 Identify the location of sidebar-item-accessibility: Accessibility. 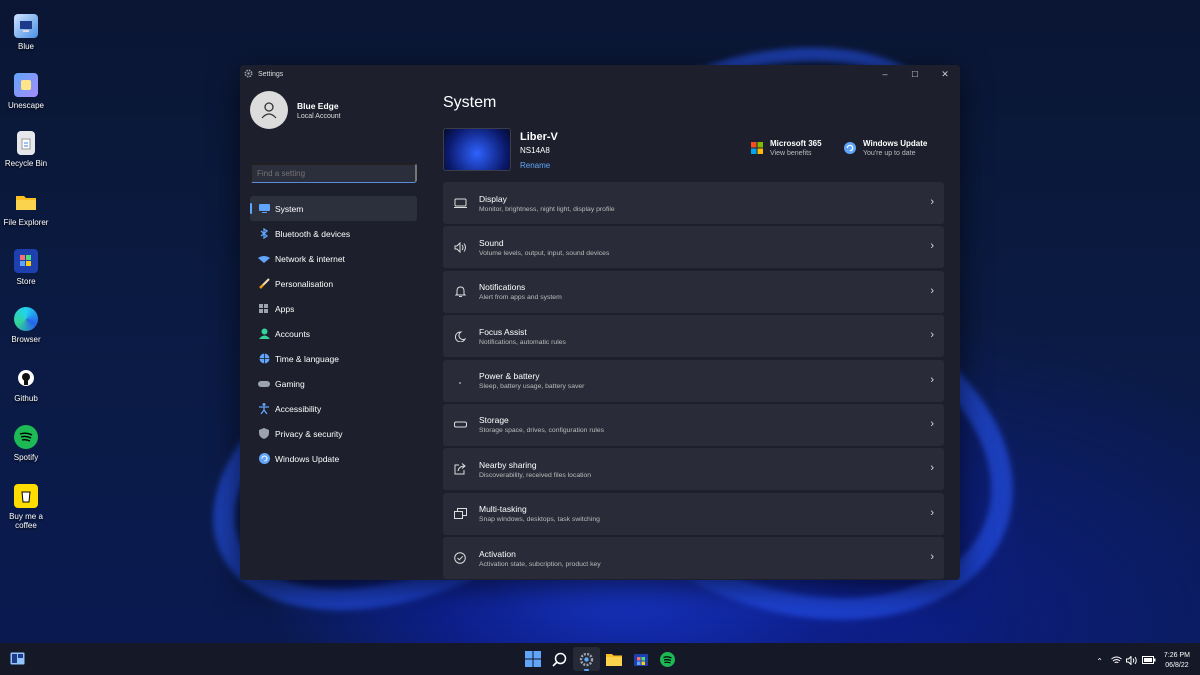
(333, 408).